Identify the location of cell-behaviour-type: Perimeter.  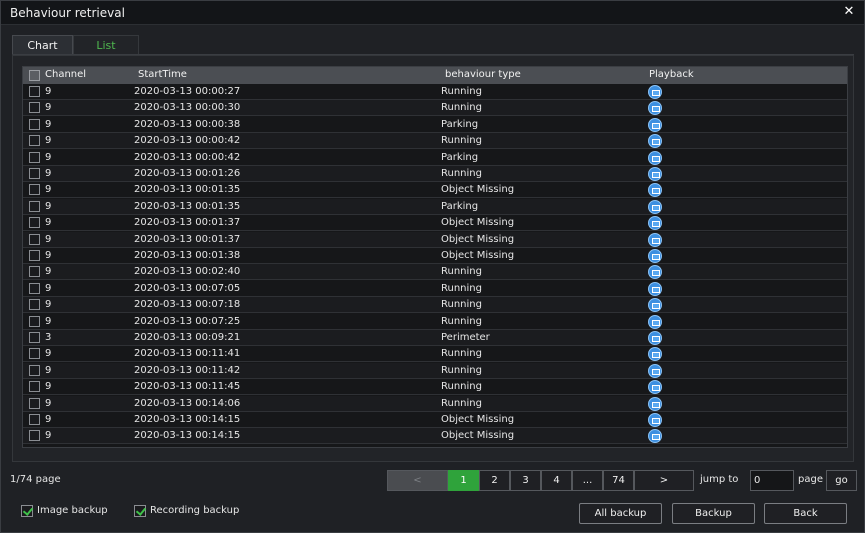
(465, 337).